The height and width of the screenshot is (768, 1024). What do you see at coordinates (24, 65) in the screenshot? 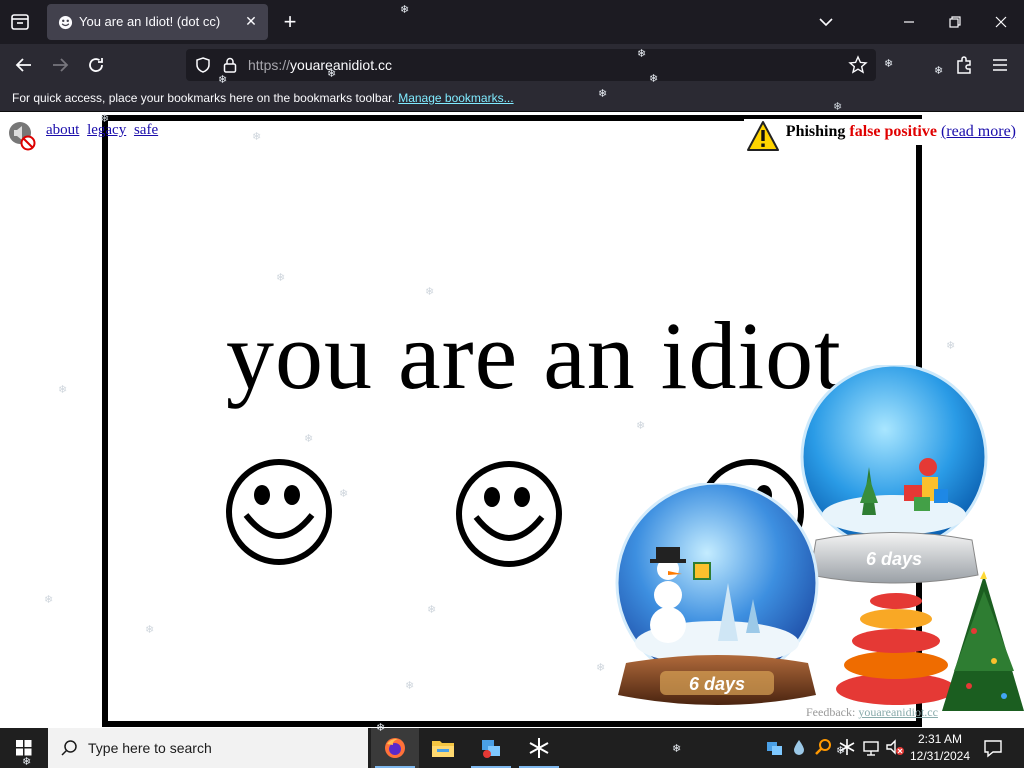
I see `back-arrow-icon` at bounding box center [24, 65].